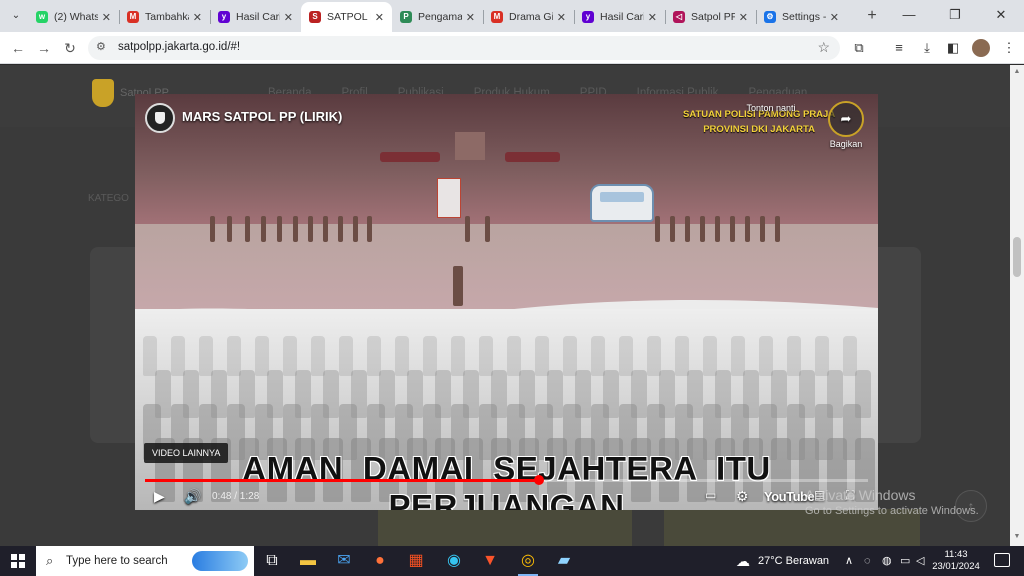 The width and height of the screenshot is (1024, 576). What do you see at coordinates (742, 496) in the screenshot?
I see `settings-gear-icon: ⚙` at bounding box center [742, 496].